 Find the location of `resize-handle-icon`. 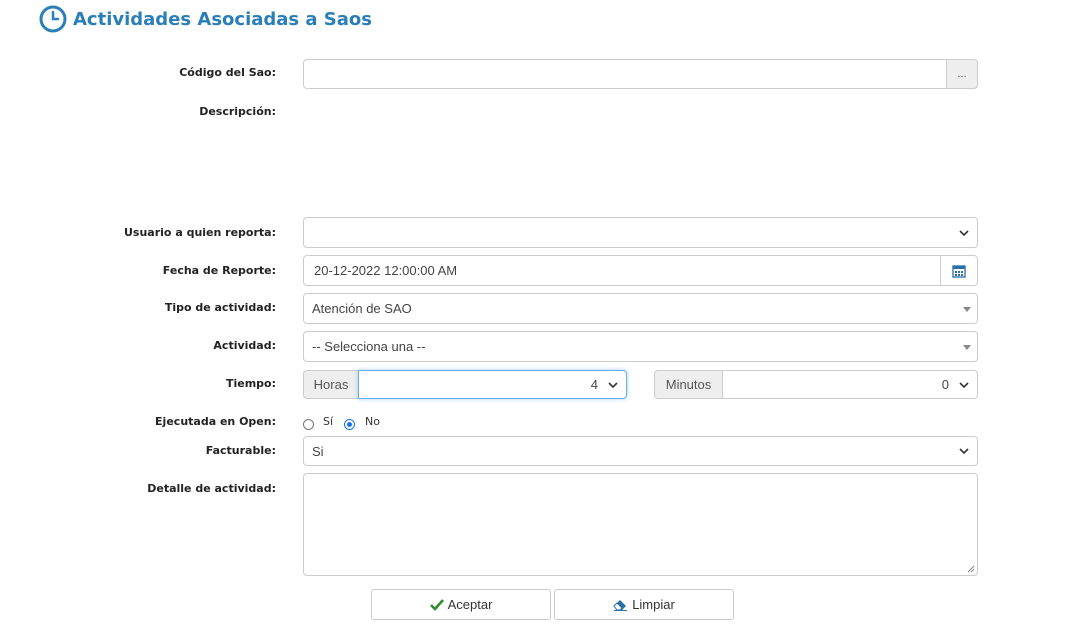

resize-handle-icon is located at coordinates (971, 569).